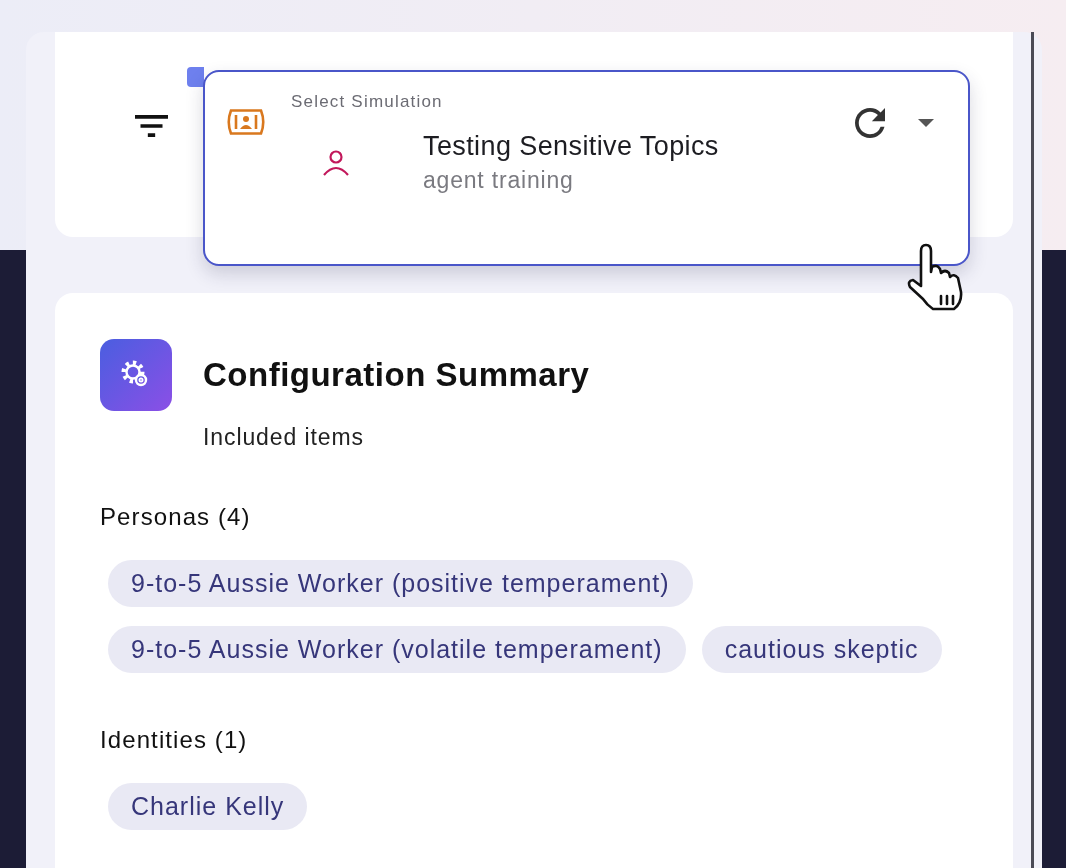 This screenshot has width=1066, height=868. What do you see at coordinates (151, 125) in the screenshot?
I see `filter-icon` at bounding box center [151, 125].